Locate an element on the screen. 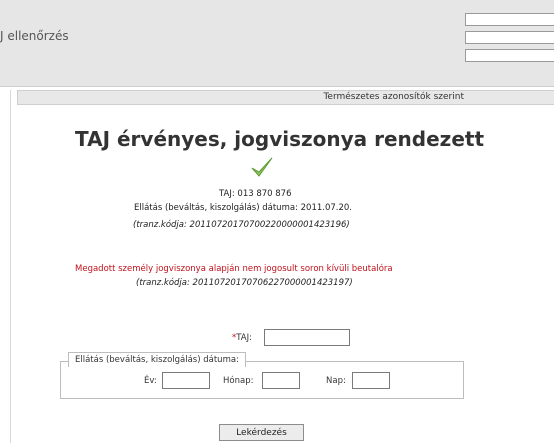 This screenshot has width=554, height=443. tab-termeszetes-azonositok: Természetes azonosítók szerint is located at coordinates (393, 97).